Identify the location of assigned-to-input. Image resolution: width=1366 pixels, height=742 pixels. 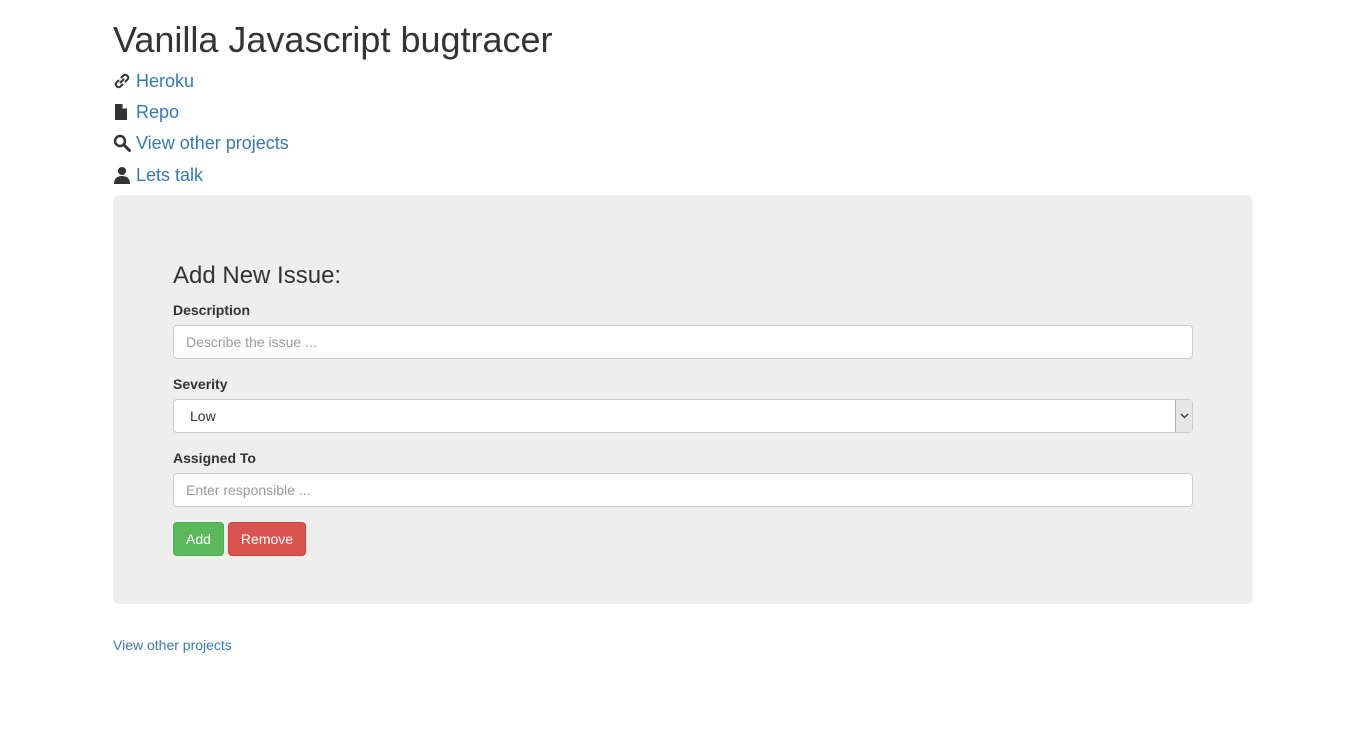
(683, 490).